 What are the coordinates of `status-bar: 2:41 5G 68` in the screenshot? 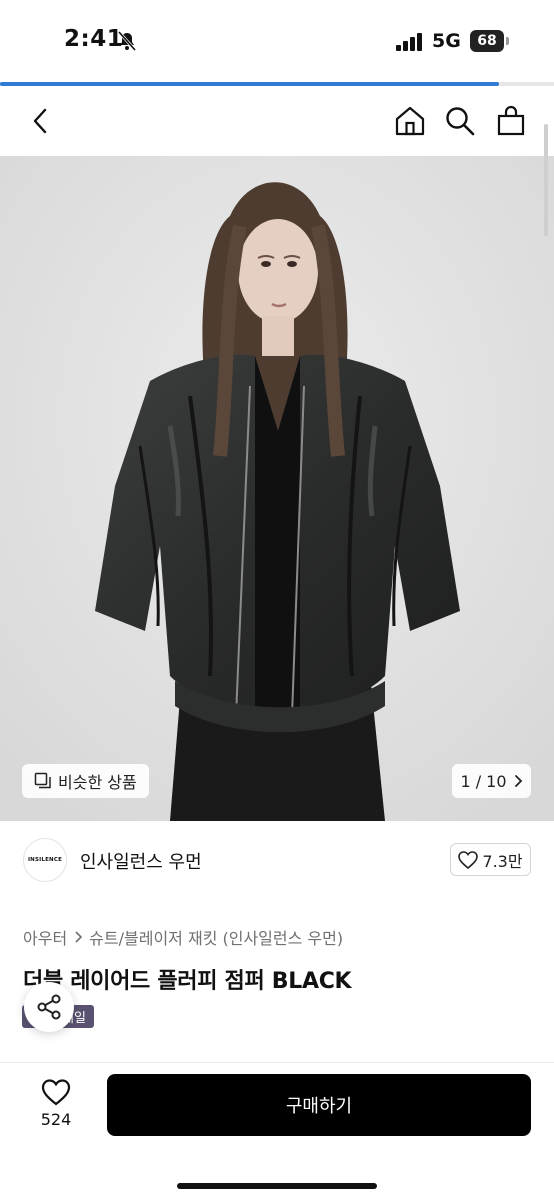 It's located at (277, 41).